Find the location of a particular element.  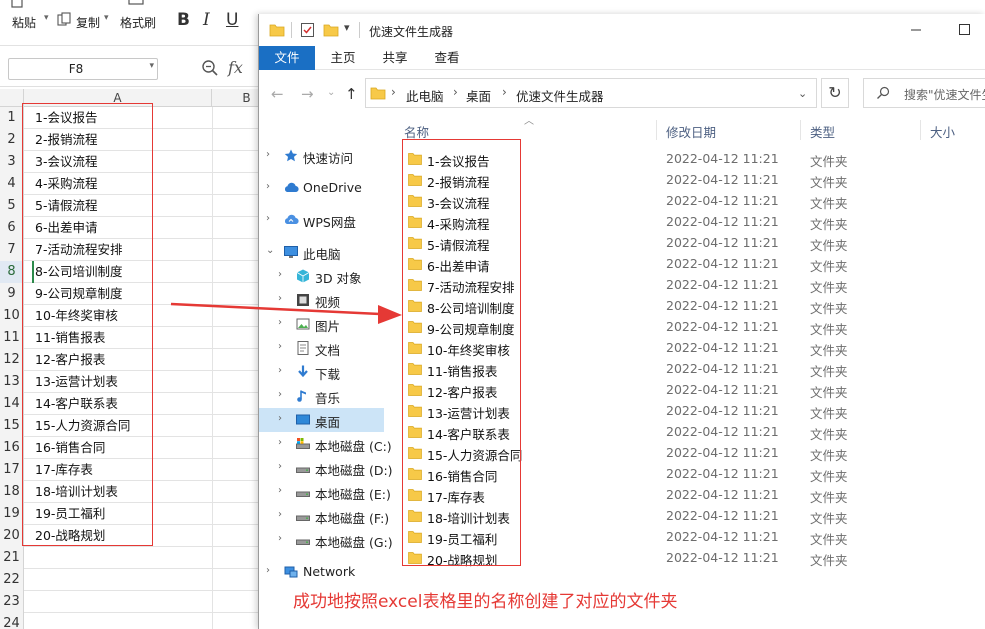

paste-dropdown-icon: ▾ is located at coordinates (46, 18).